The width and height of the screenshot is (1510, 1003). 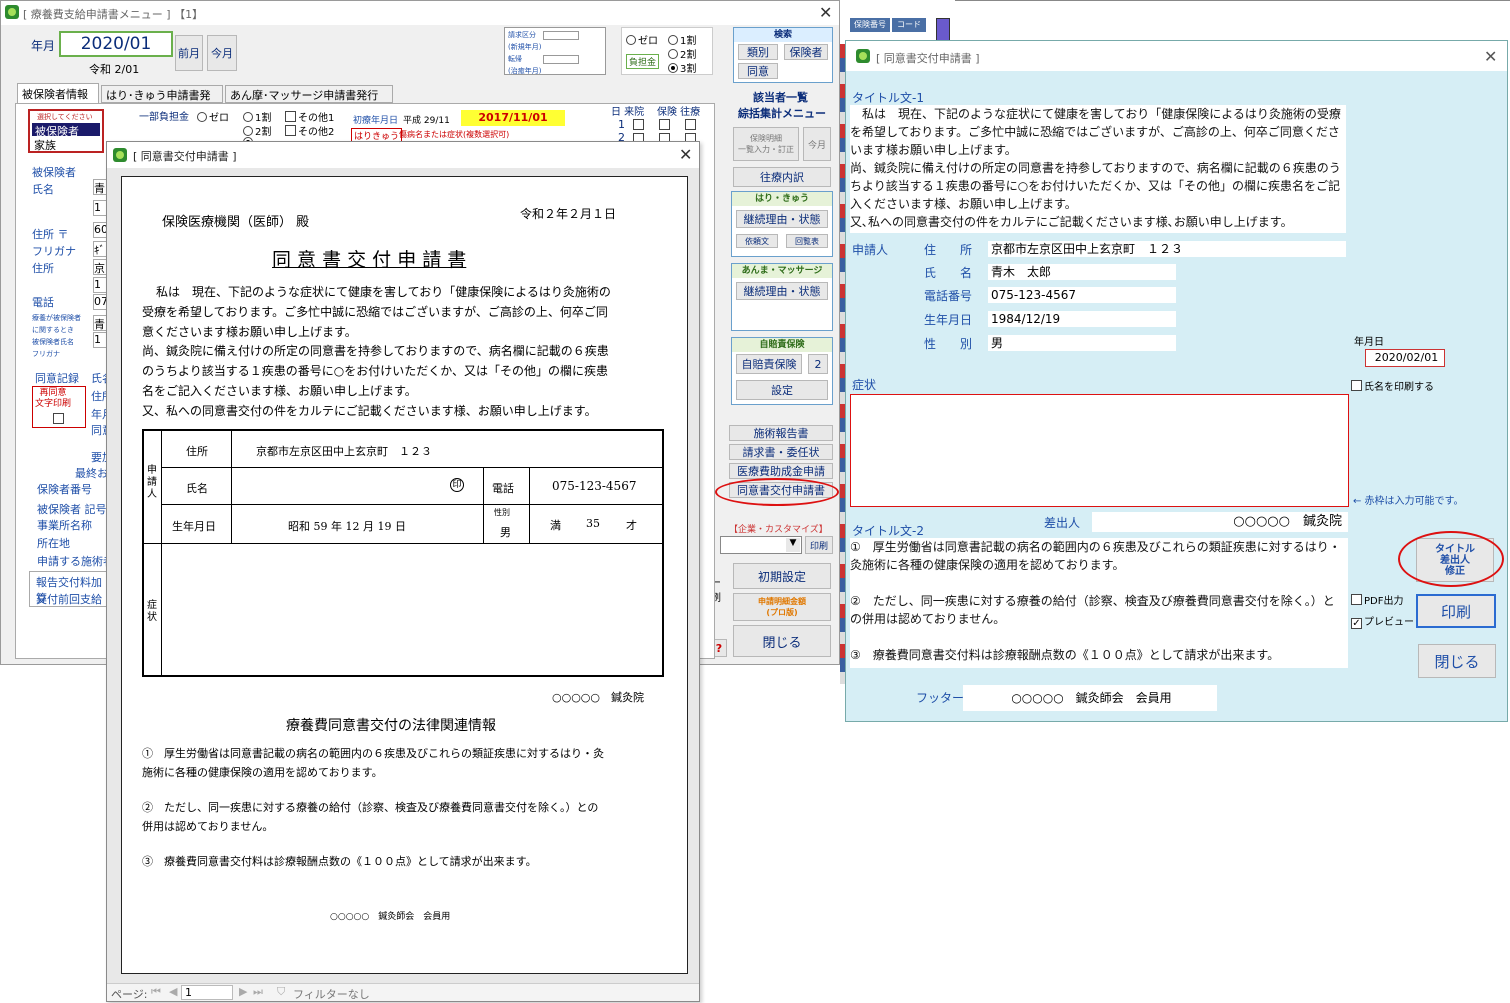 I want to click on year-month-input: 2020/01, so click(x=116, y=44).